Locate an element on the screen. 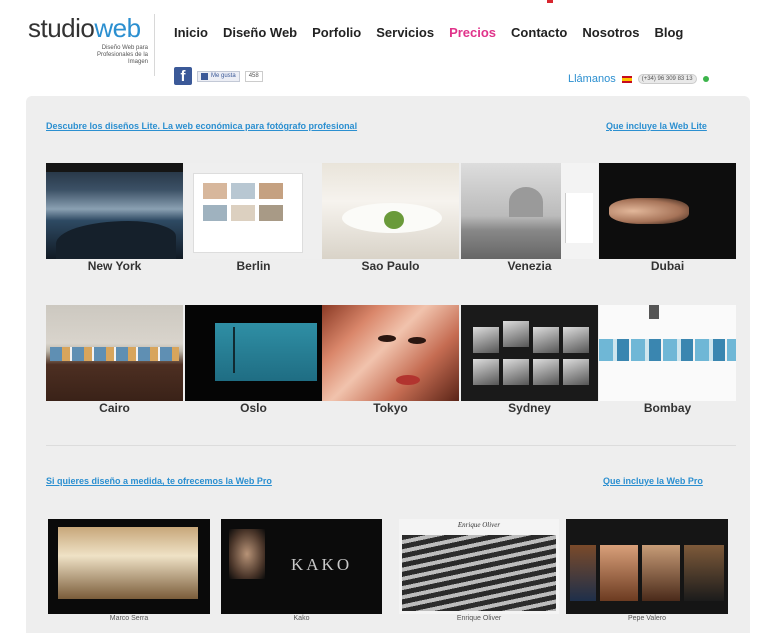 This screenshot has width=758, height=633. design-thumb-tokyo is located at coordinates (390, 353).